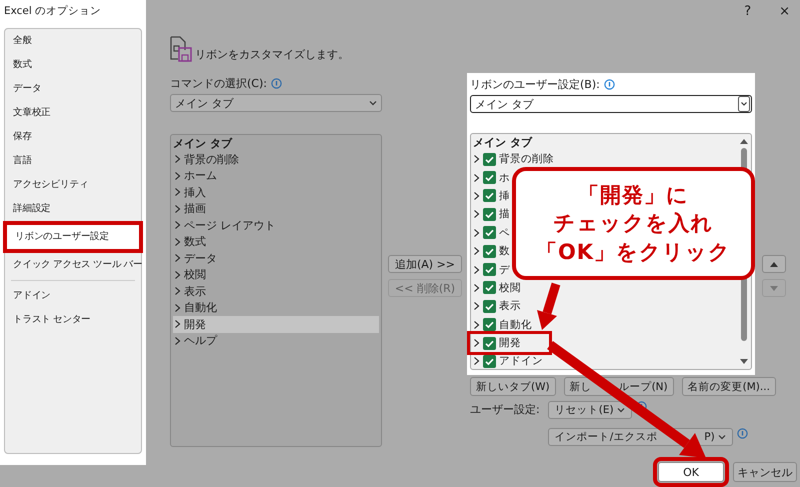  Describe the element at coordinates (73, 113) in the screenshot. I see `sidebar-item: 文章校正` at that location.